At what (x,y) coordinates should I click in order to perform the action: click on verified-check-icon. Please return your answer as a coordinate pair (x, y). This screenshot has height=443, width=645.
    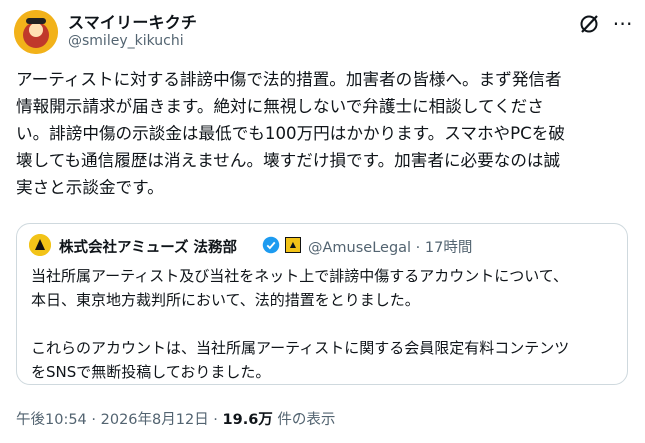
    Looking at the image, I should click on (271, 245).